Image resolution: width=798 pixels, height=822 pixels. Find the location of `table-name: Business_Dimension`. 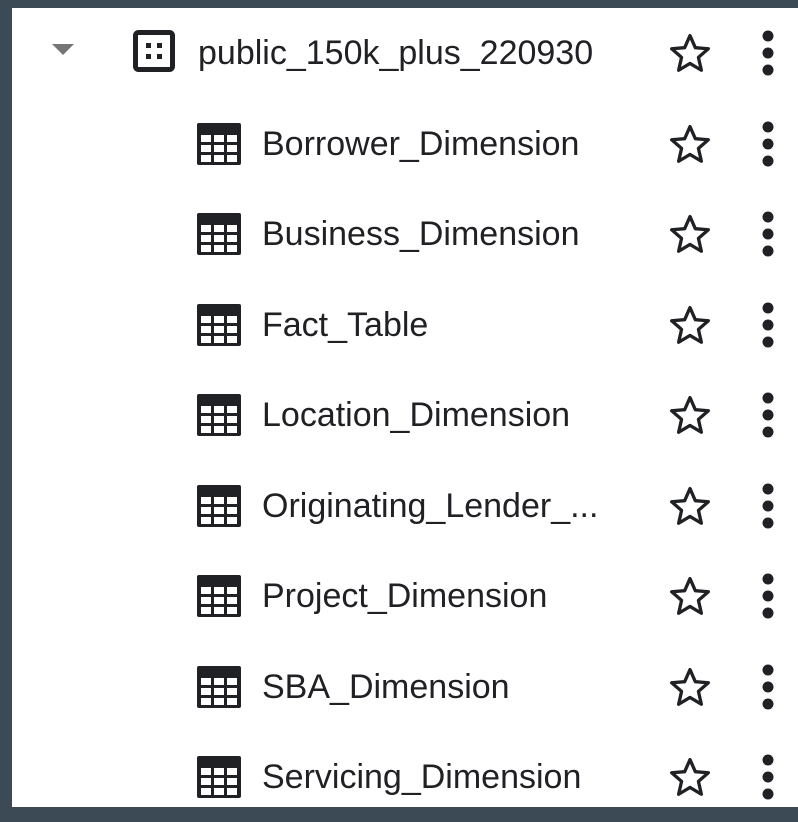

table-name: Business_Dimension is located at coordinates (421, 234).